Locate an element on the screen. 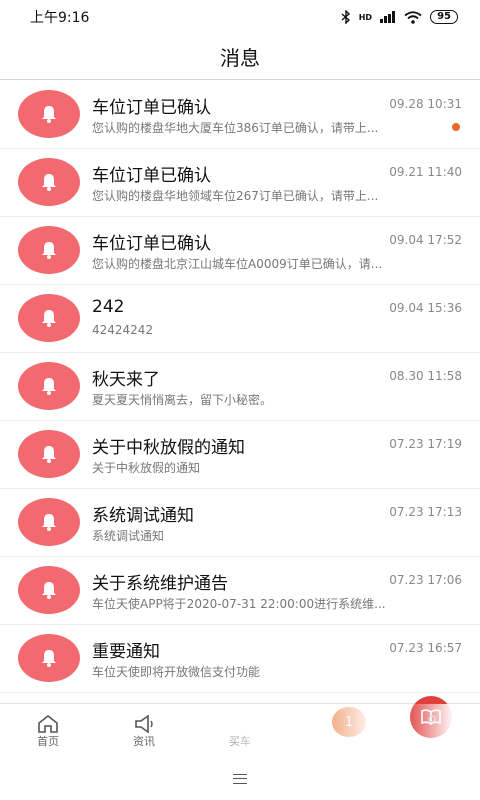  system-nav-bar is located at coordinates (240, 778).